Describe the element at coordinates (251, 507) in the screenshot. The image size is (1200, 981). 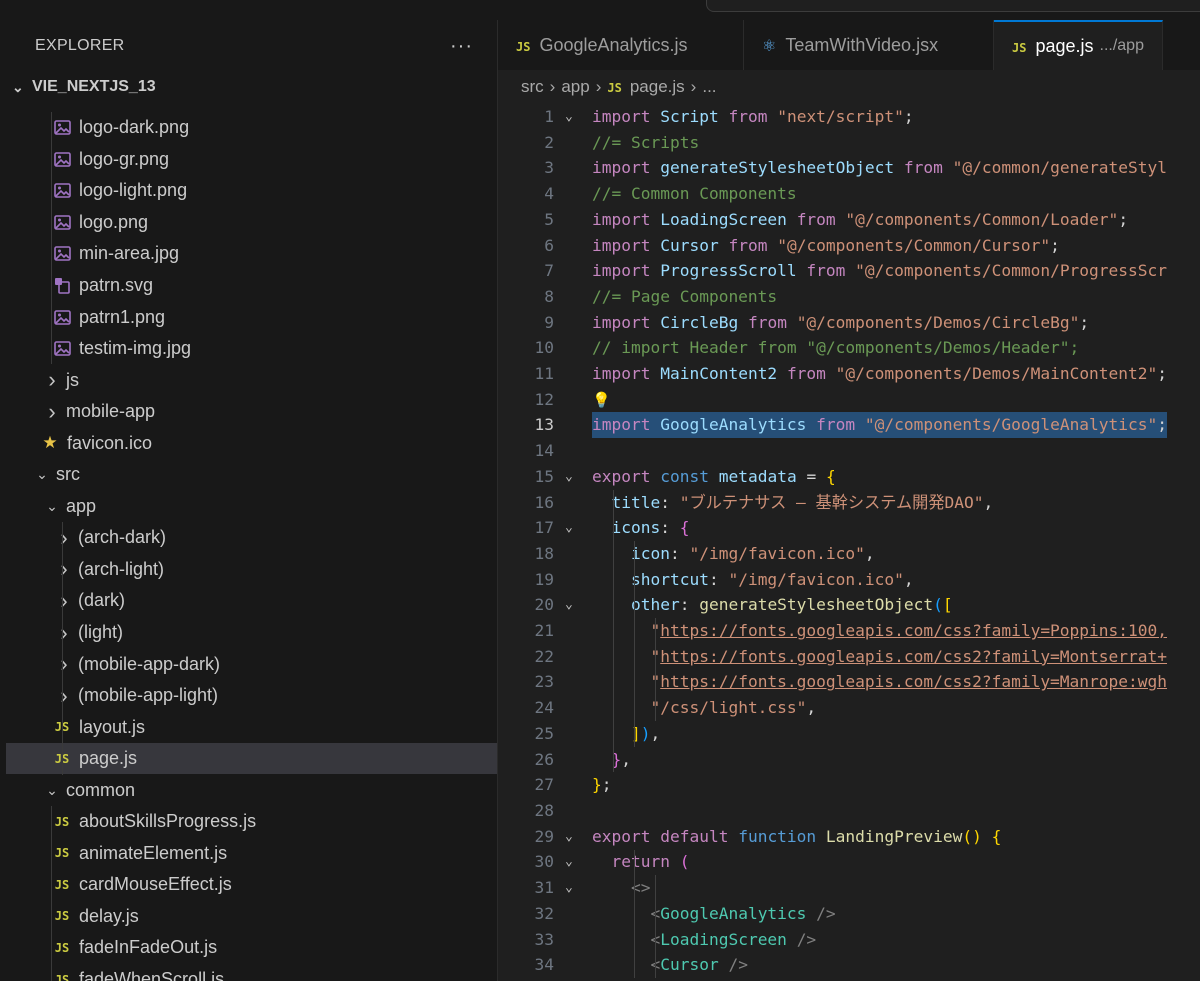
I see `tree-item: ⌄ app` at that location.